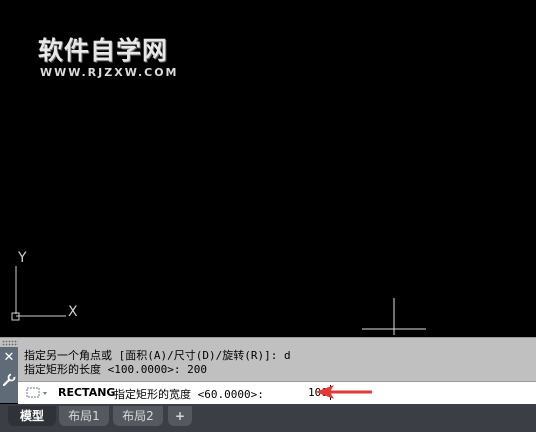  What do you see at coordinates (73, 312) in the screenshot?
I see `ucs-x-label: X` at bounding box center [73, 312].